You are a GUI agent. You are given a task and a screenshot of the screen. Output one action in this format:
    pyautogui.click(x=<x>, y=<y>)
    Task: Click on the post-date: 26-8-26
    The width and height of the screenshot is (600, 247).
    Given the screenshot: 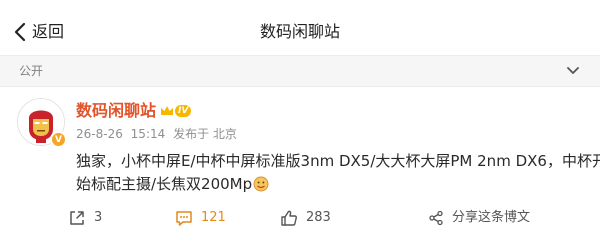 What is the action you would take?
    pyautogui.click(x=99, y=134)
    